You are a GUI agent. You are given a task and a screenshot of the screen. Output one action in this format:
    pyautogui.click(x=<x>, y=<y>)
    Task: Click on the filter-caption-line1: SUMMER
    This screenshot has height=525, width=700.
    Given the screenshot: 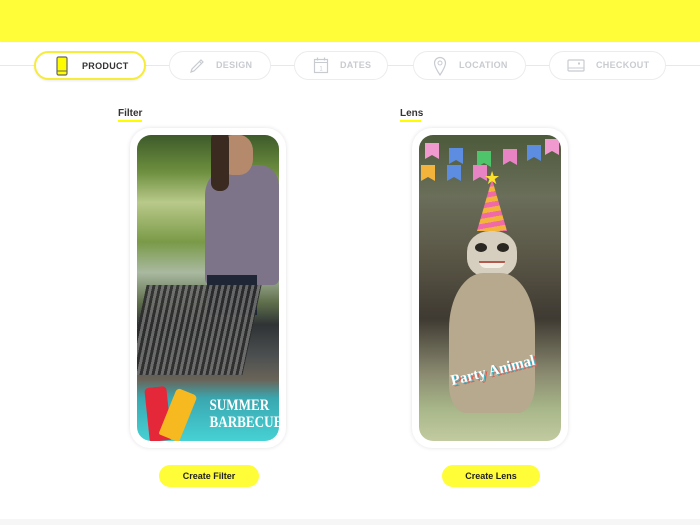 What is the action you would take?
    pyautogui.click(x=239, y=405)
    